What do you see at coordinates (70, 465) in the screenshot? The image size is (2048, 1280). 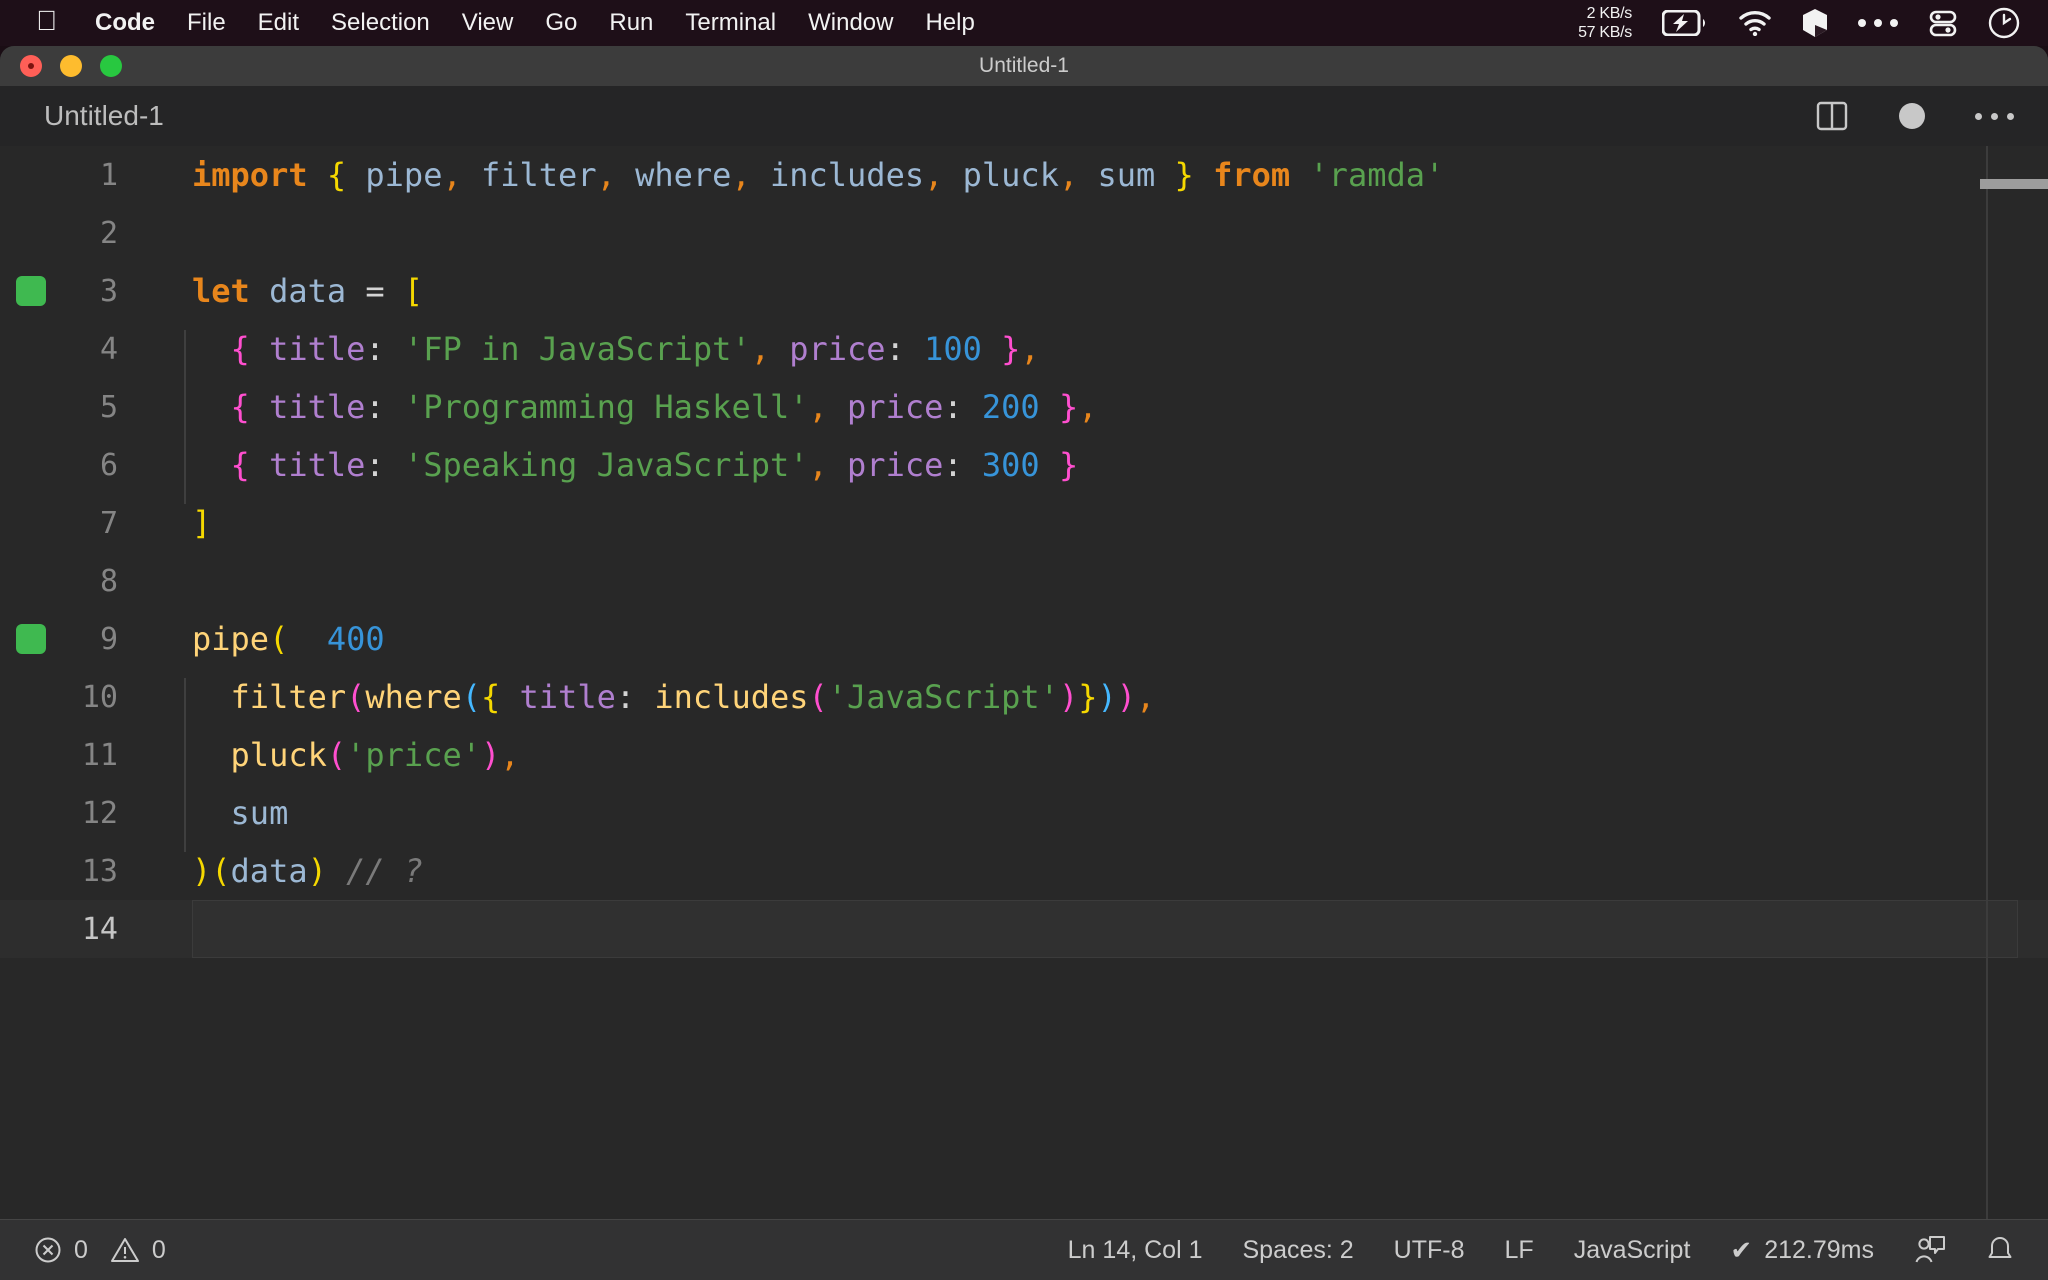 I see `line-number-6: 6` at bounding box center [70, 465].